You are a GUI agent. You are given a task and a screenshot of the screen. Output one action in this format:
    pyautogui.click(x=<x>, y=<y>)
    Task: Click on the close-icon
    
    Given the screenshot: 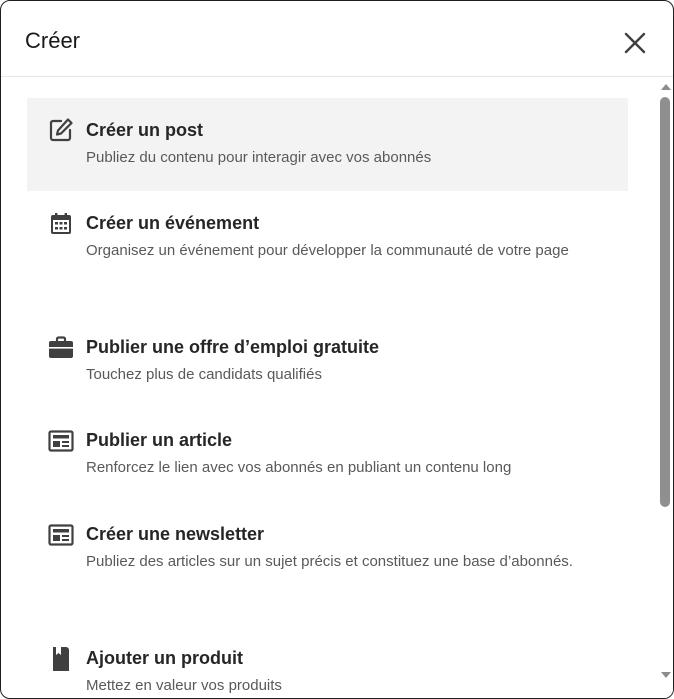 What is the action you would take?
    pyautogui.click(x=635, y=43)
    